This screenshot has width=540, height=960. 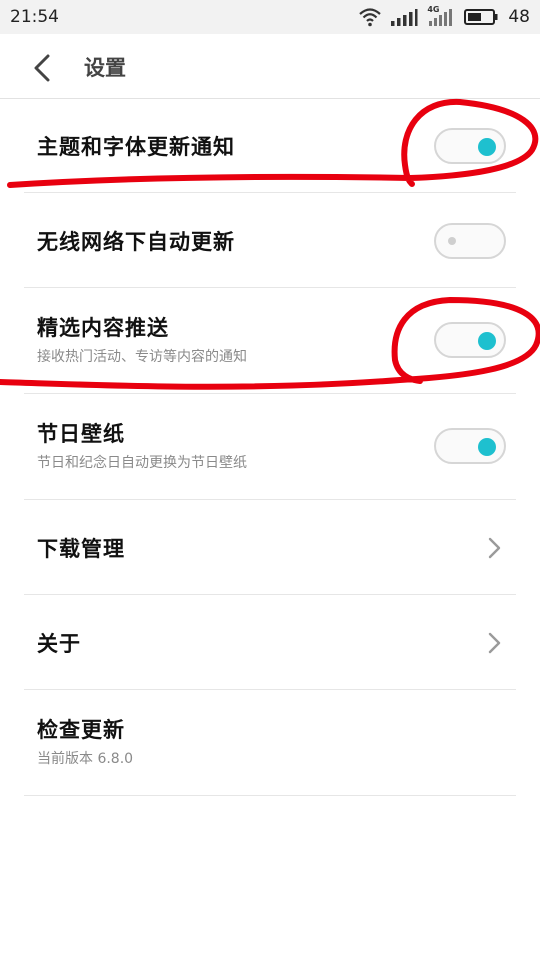 I want to click on theme-font-notify-toggle, so click(x=470, y=146).